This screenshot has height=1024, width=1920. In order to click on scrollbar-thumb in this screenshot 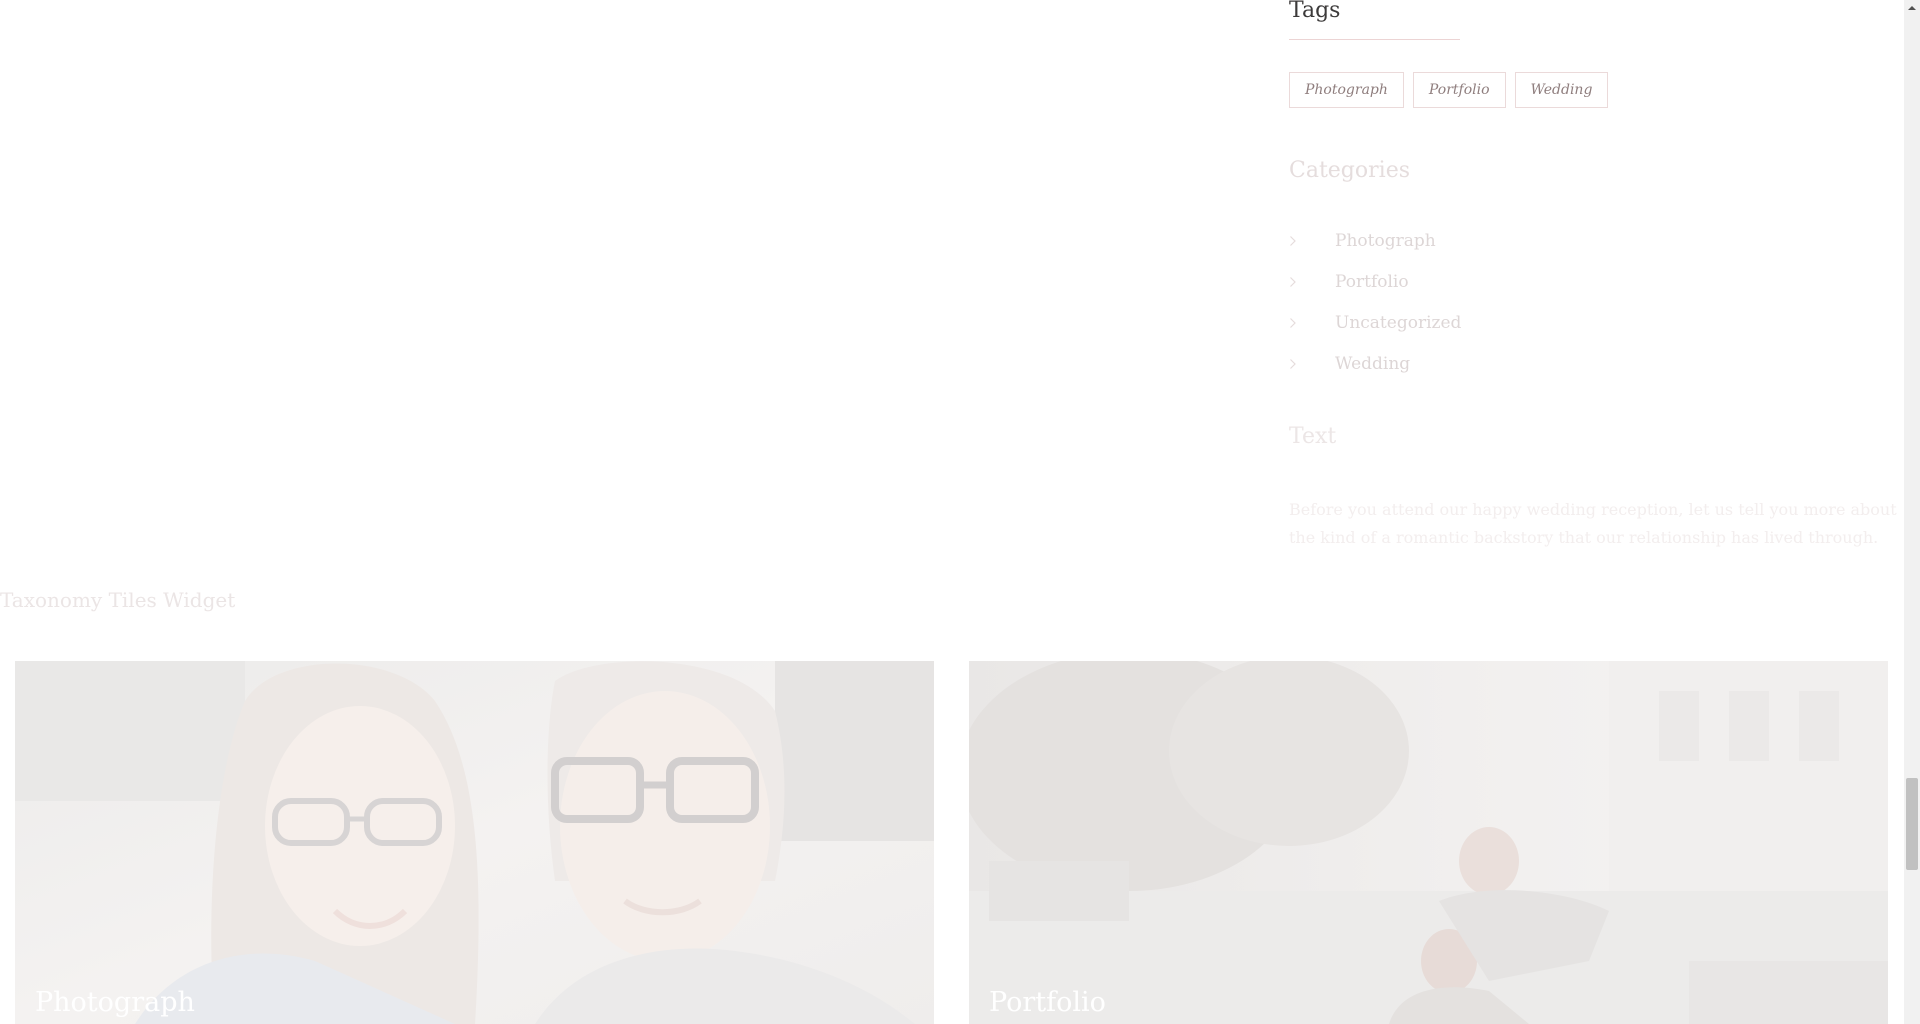, I will do `click(1912, 824)`.